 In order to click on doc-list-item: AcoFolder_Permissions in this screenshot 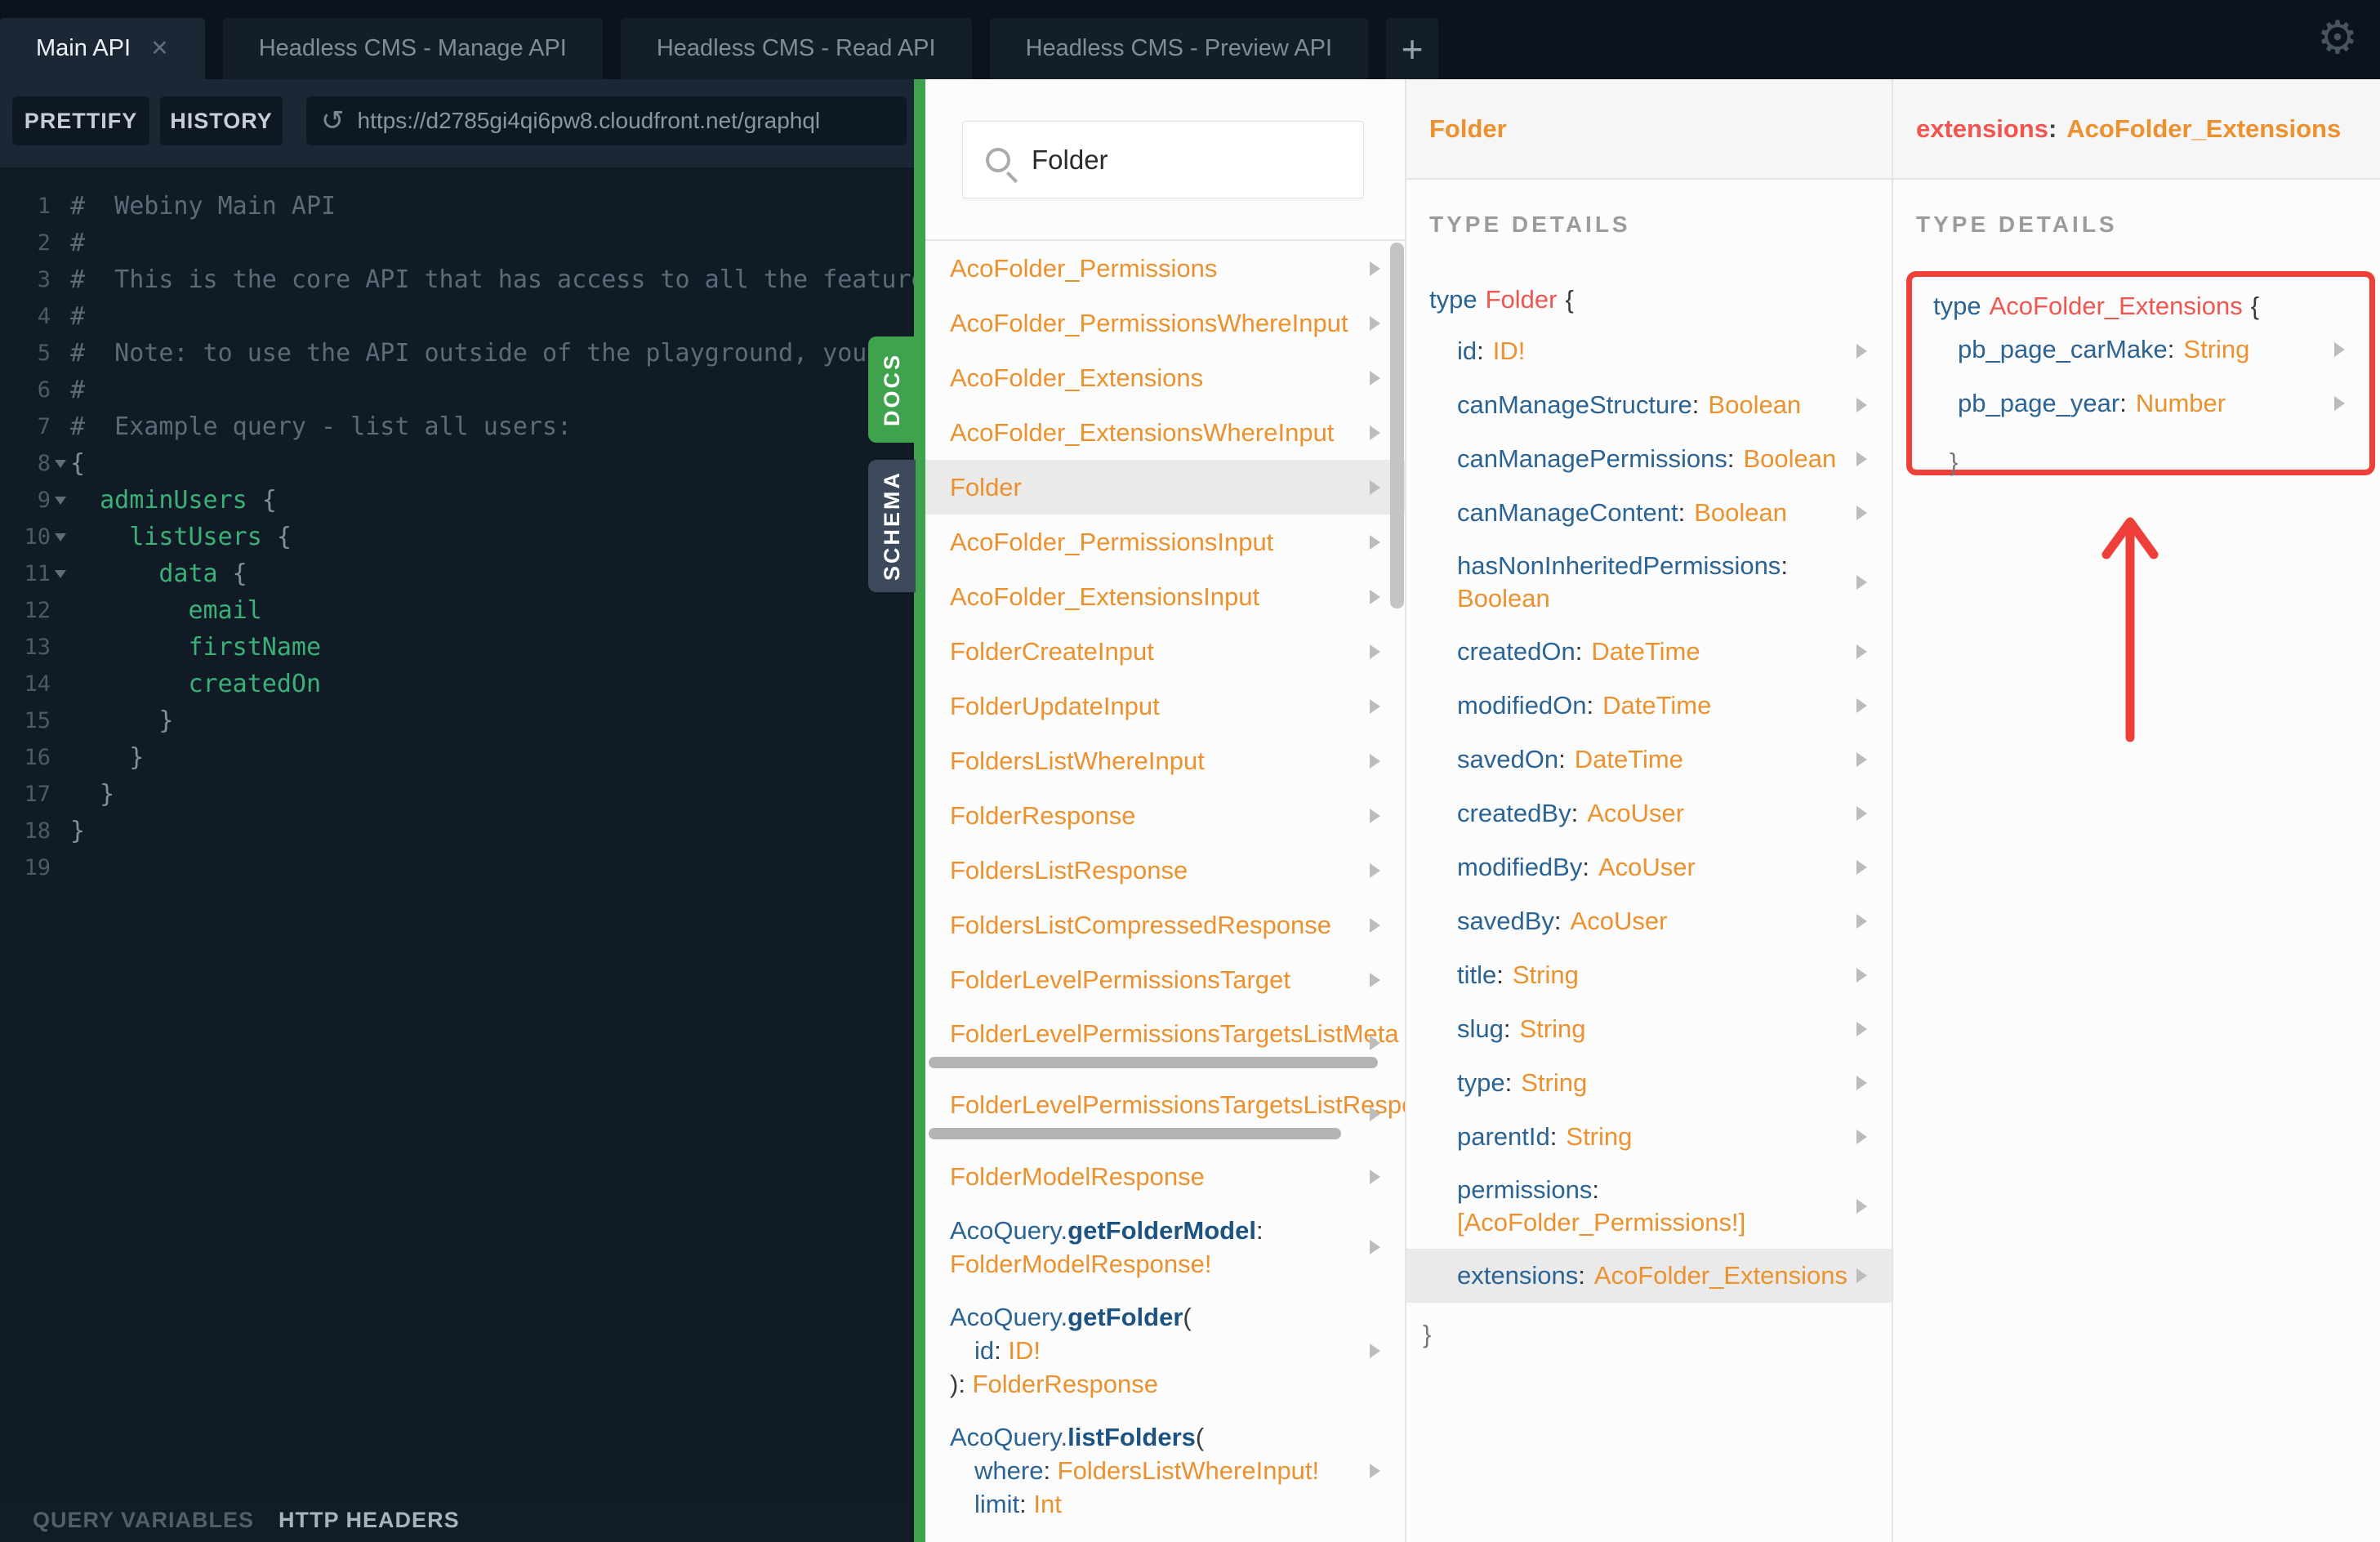, I will do `click(1165, 268)`.